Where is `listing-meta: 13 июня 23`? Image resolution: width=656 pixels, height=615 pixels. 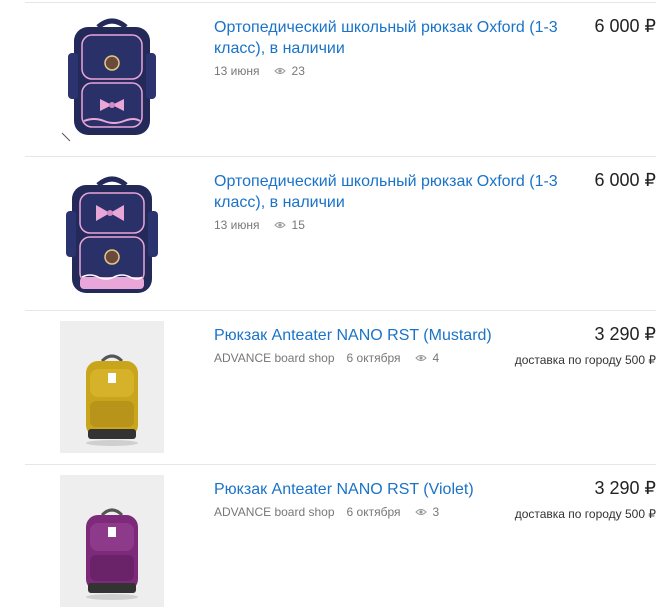 listing-meta: 13 июня 23 is located at coordinates (259, 71).